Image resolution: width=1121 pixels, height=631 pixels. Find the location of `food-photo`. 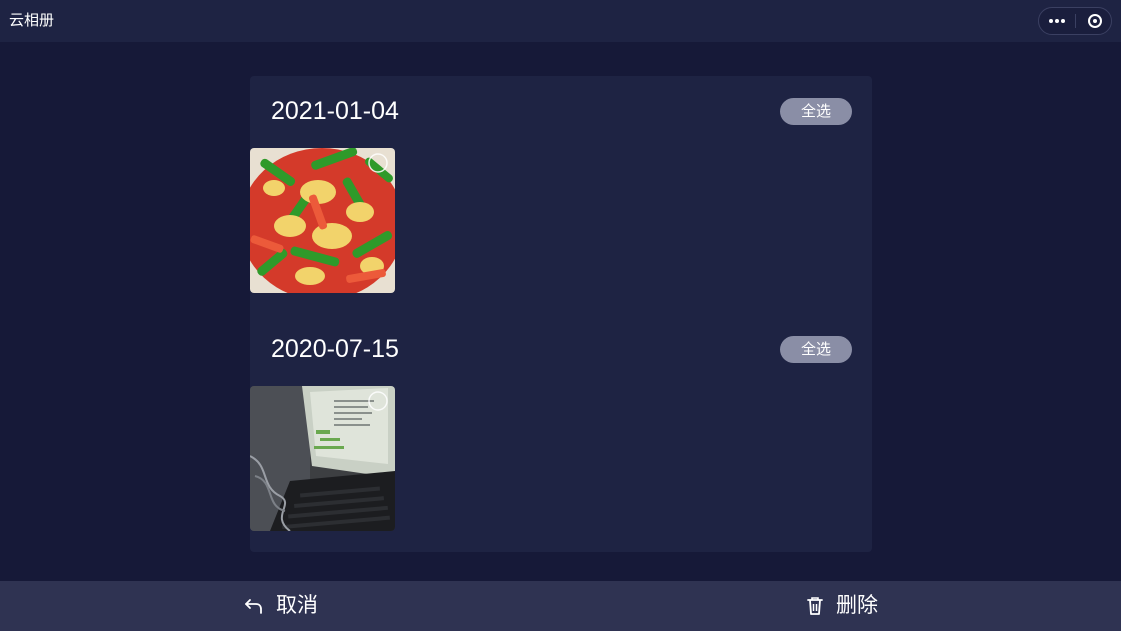

food-photo is located at coordinates (322, 220).